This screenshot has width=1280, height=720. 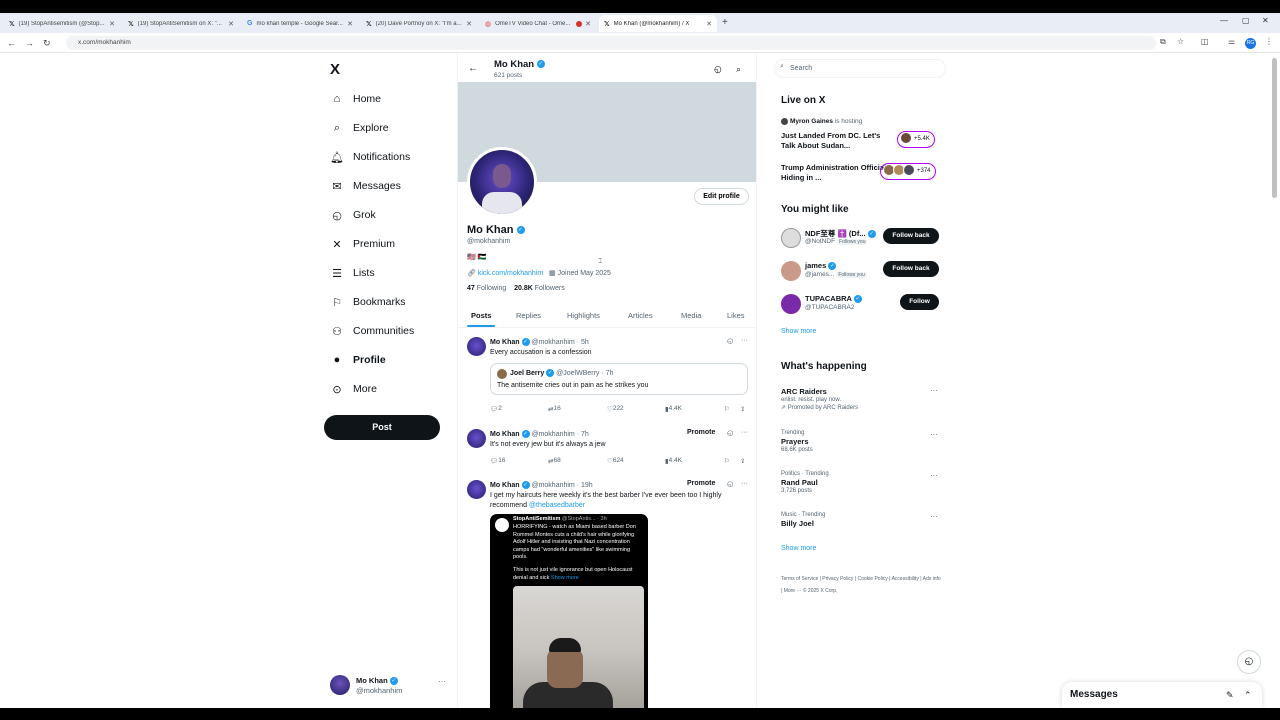 What do you see at coordinates (554, 461) in the screenshot?
I see `repost-button: ⇄ 68` at bounding box center [554, 461].